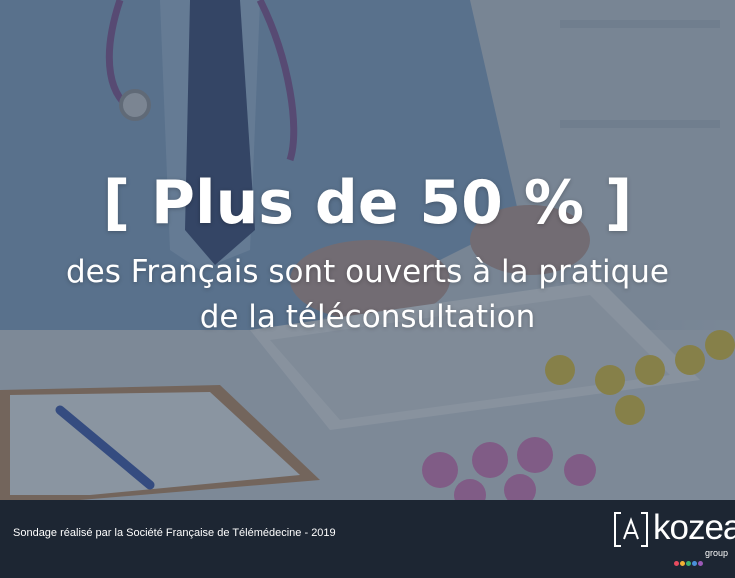  I want to click on kozea-logo: kozea group, so click(674, 539).